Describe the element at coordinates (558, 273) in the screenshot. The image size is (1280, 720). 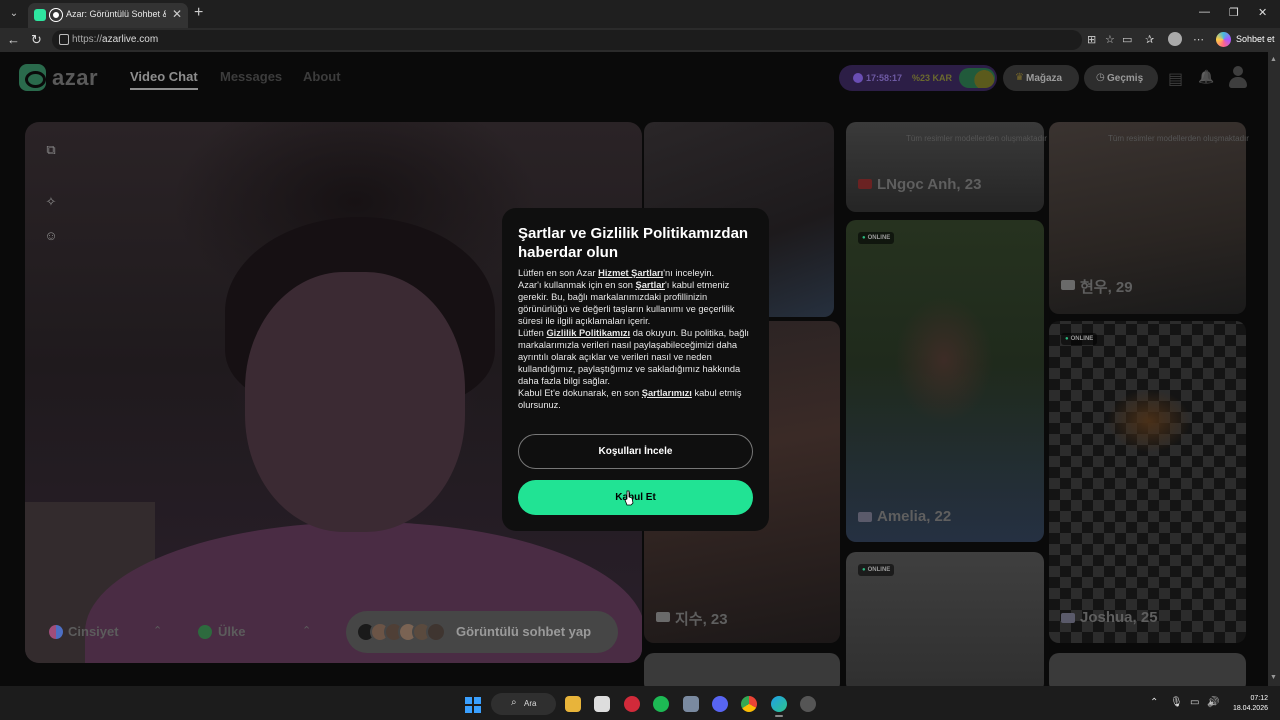
I see `dialog-text: Lütfen en son Azar` at that location.